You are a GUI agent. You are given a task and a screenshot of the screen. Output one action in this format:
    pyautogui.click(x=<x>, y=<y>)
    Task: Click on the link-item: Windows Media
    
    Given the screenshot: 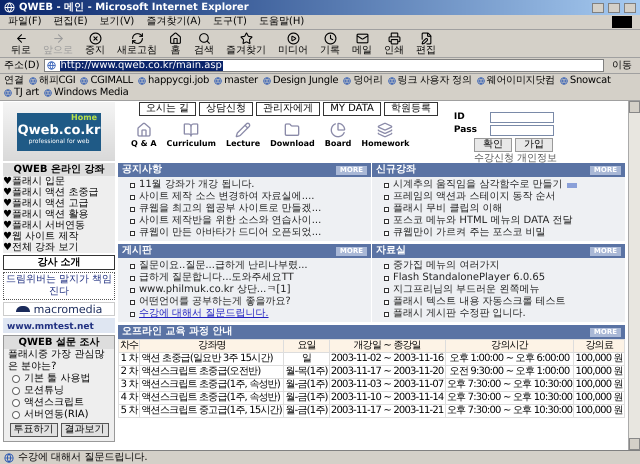 What is the action you would take?
    pyautogui.click(x=86, y=93)
    